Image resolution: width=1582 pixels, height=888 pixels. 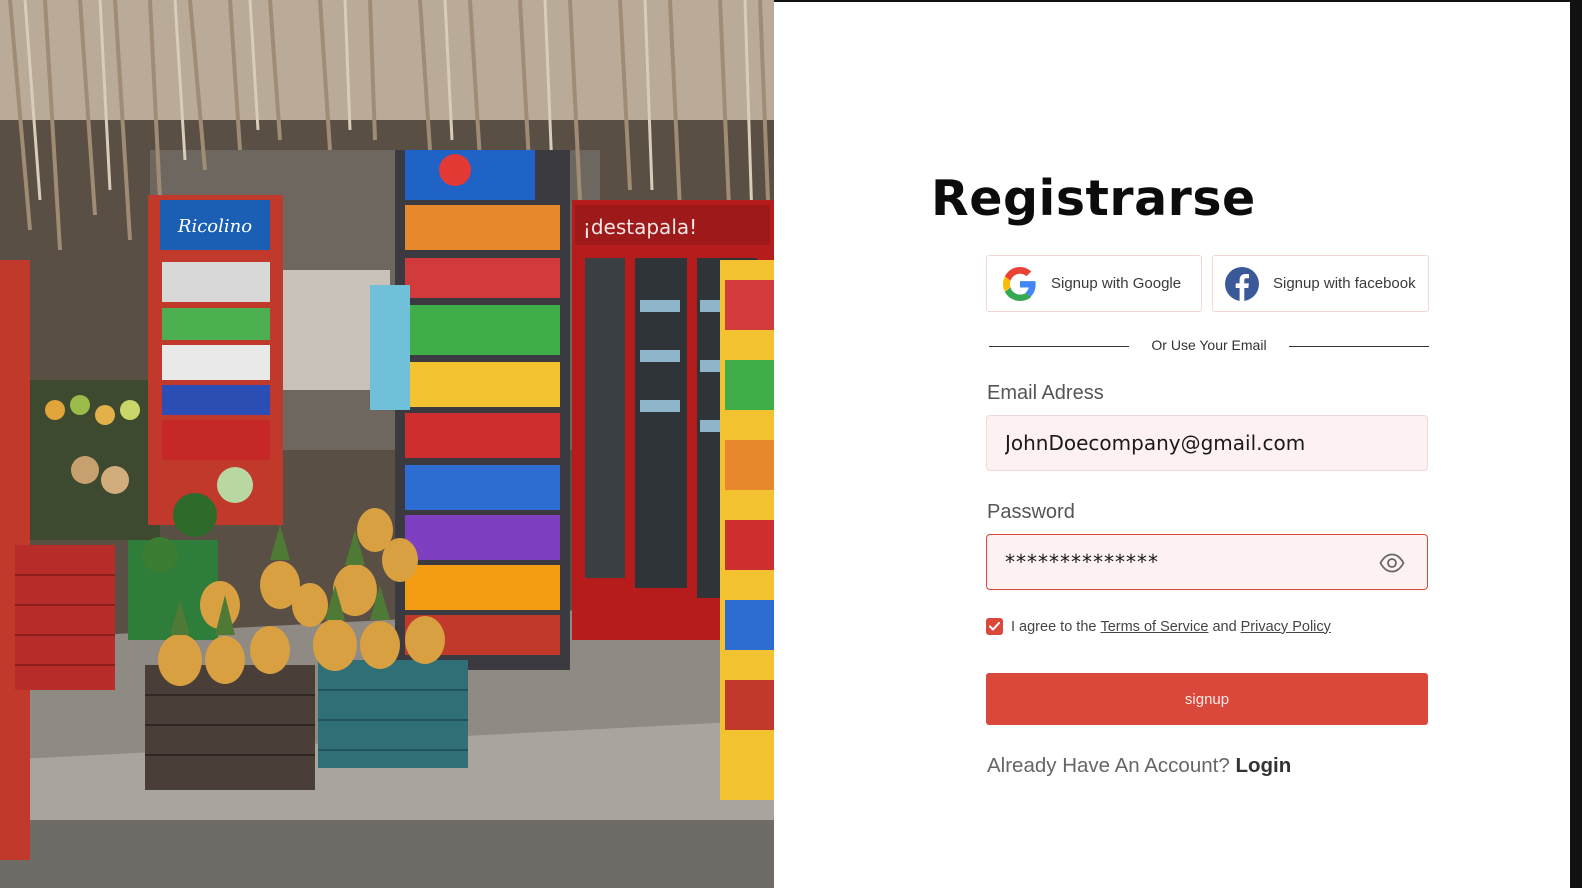 What do you see at coordinates (1185, 562) in the screenshot?
I see `password-field` at bounding box center [1185, 562].